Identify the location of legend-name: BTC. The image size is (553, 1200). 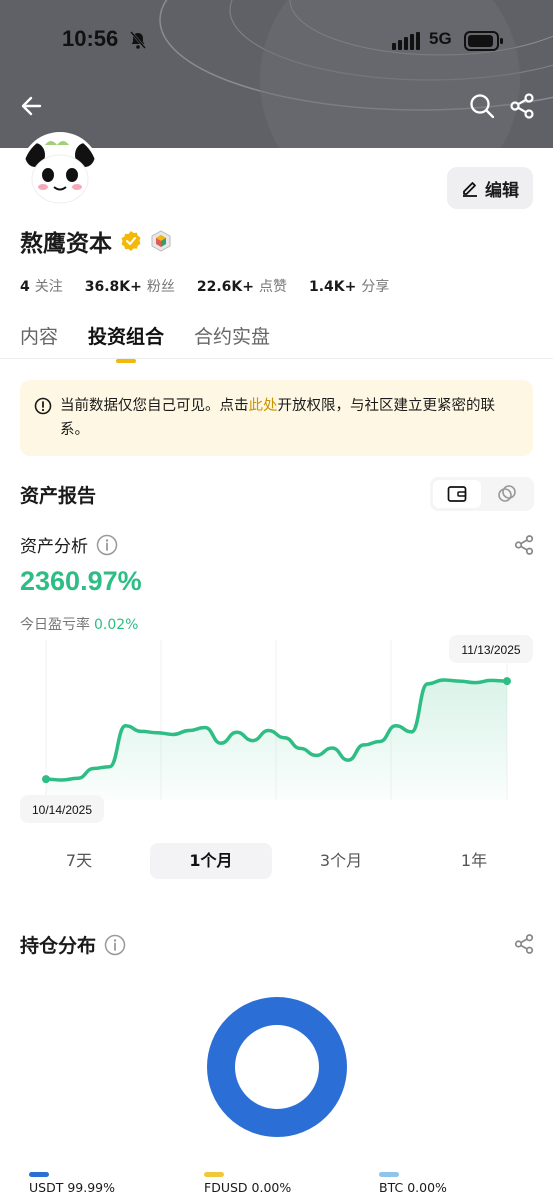
(391, 1187).